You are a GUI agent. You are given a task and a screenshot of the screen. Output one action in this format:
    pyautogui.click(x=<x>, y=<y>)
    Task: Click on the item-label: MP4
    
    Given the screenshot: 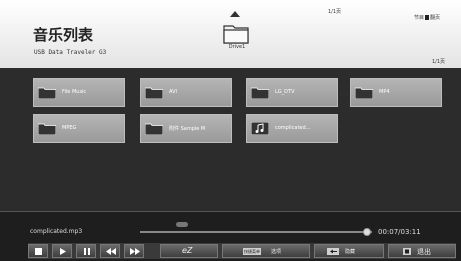 What is the action you would take?
    pyautogui.click(x=384, y=92)
    